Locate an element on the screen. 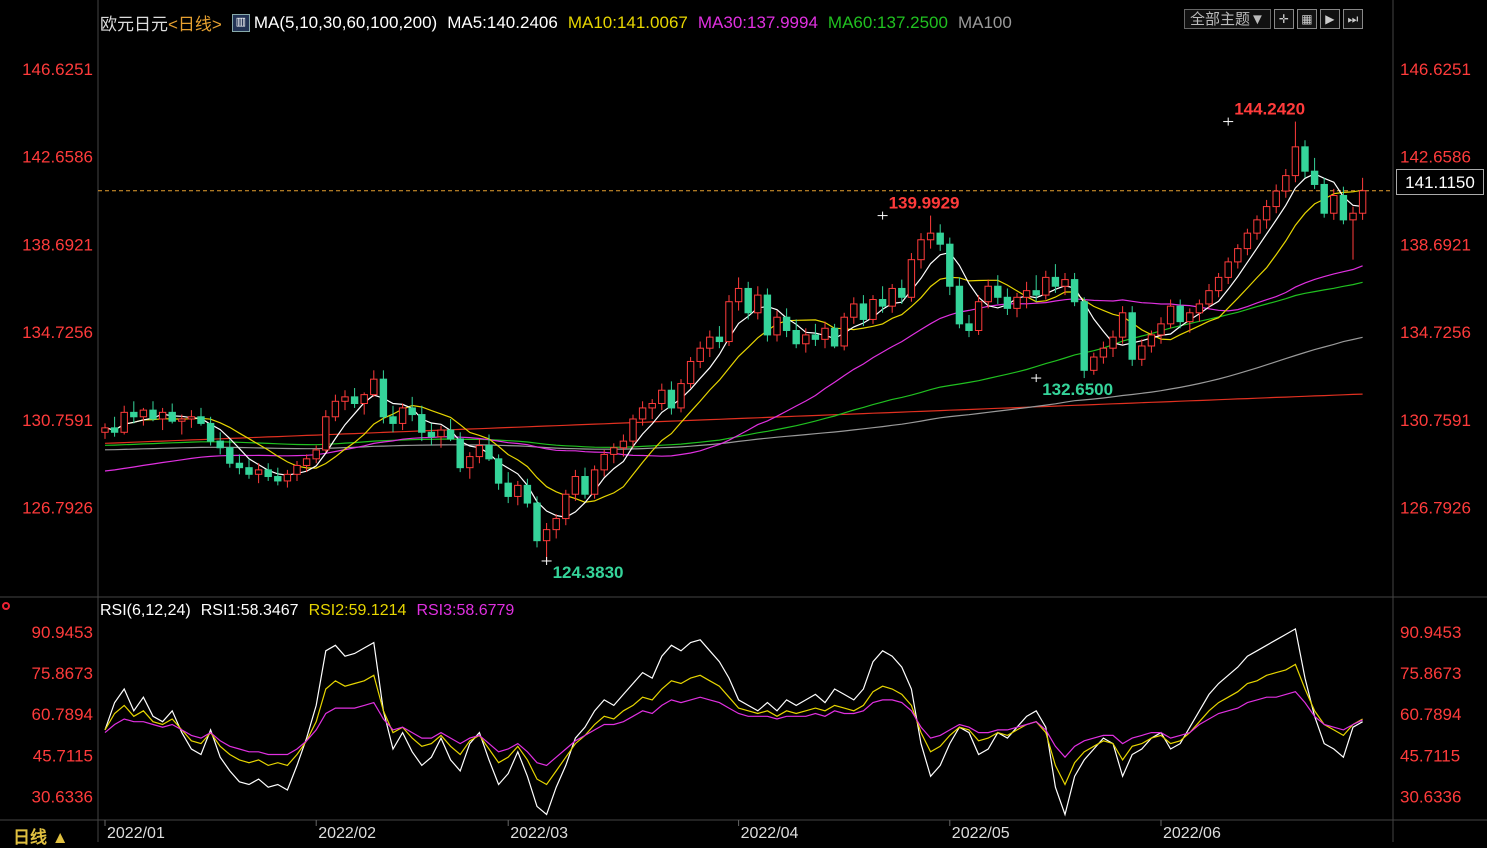 The image size is (1487, 848). rsi-axis-tick-left: 90.9453 is located at coordinates (62, 632).